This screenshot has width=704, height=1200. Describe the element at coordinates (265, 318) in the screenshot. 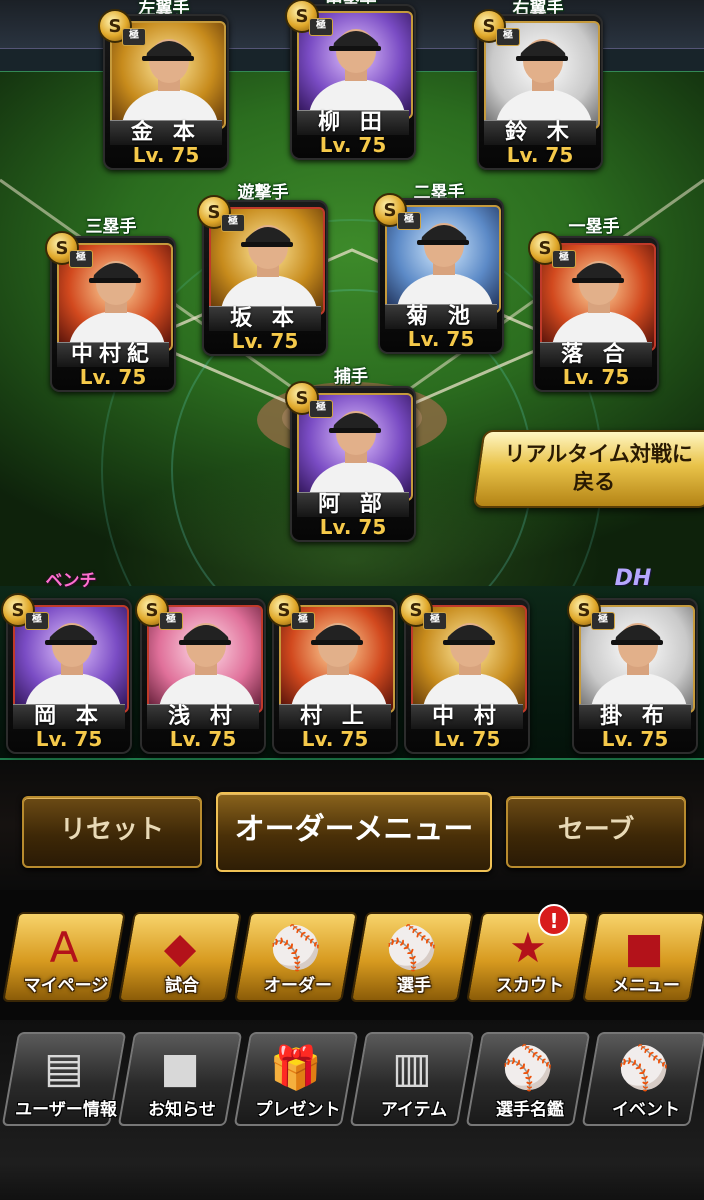

I see `player-name: 坂 本` at that location.